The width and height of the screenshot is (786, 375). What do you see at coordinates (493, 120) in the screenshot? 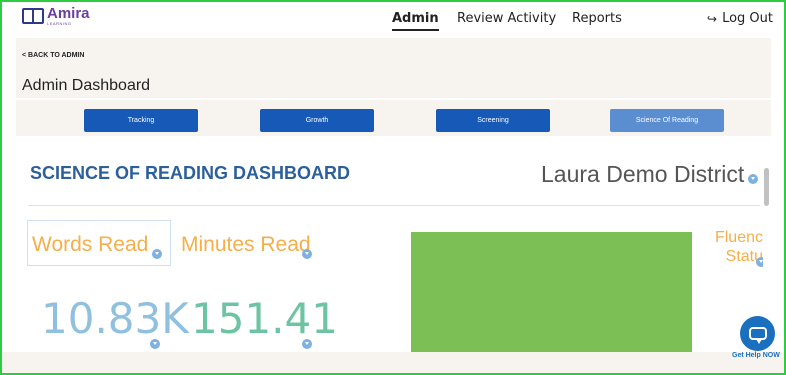
I see `tab-screening: Screening` at bounding box center [493, 120].